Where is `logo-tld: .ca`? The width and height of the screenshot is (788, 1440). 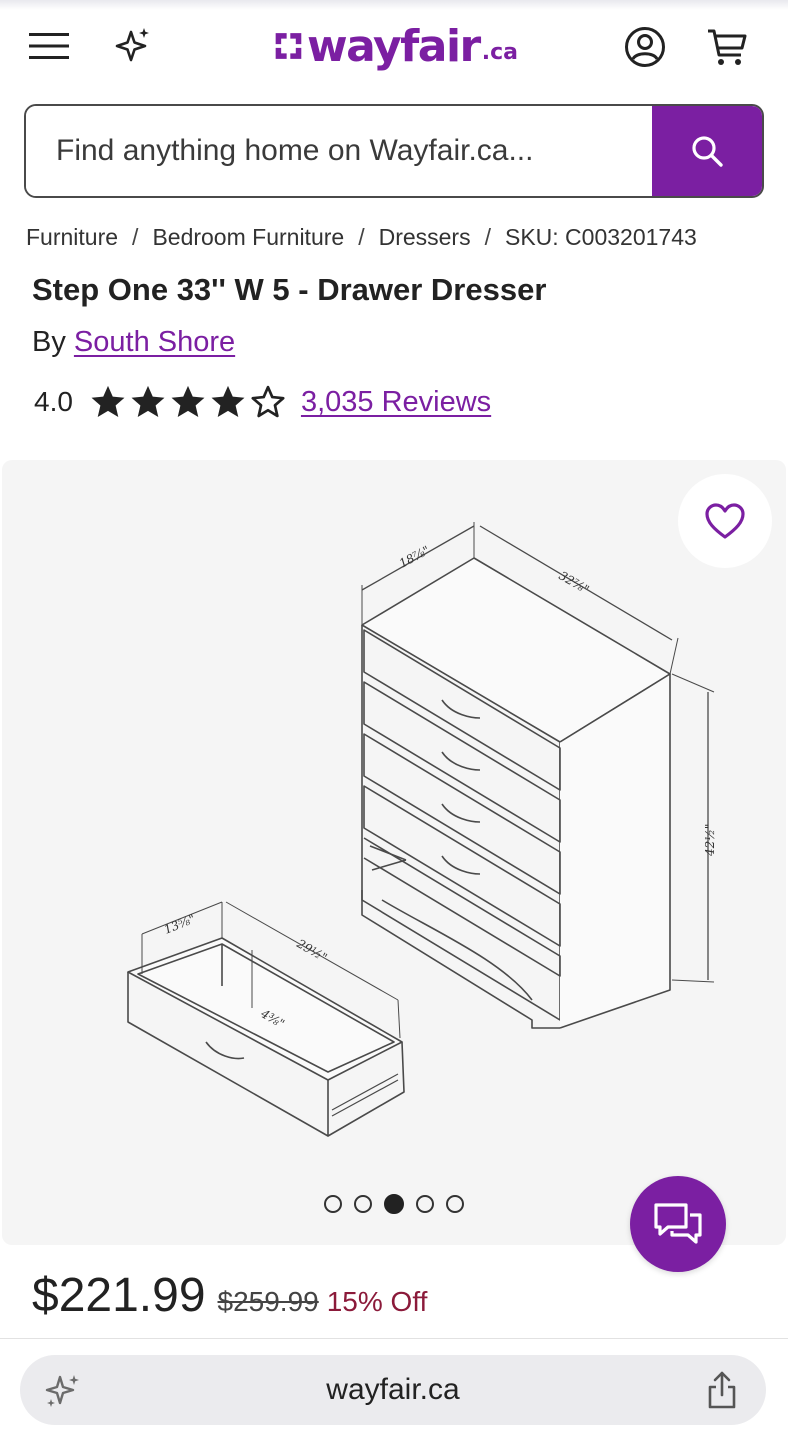 logo-tld: .ca is located at coordinates (499, 52).